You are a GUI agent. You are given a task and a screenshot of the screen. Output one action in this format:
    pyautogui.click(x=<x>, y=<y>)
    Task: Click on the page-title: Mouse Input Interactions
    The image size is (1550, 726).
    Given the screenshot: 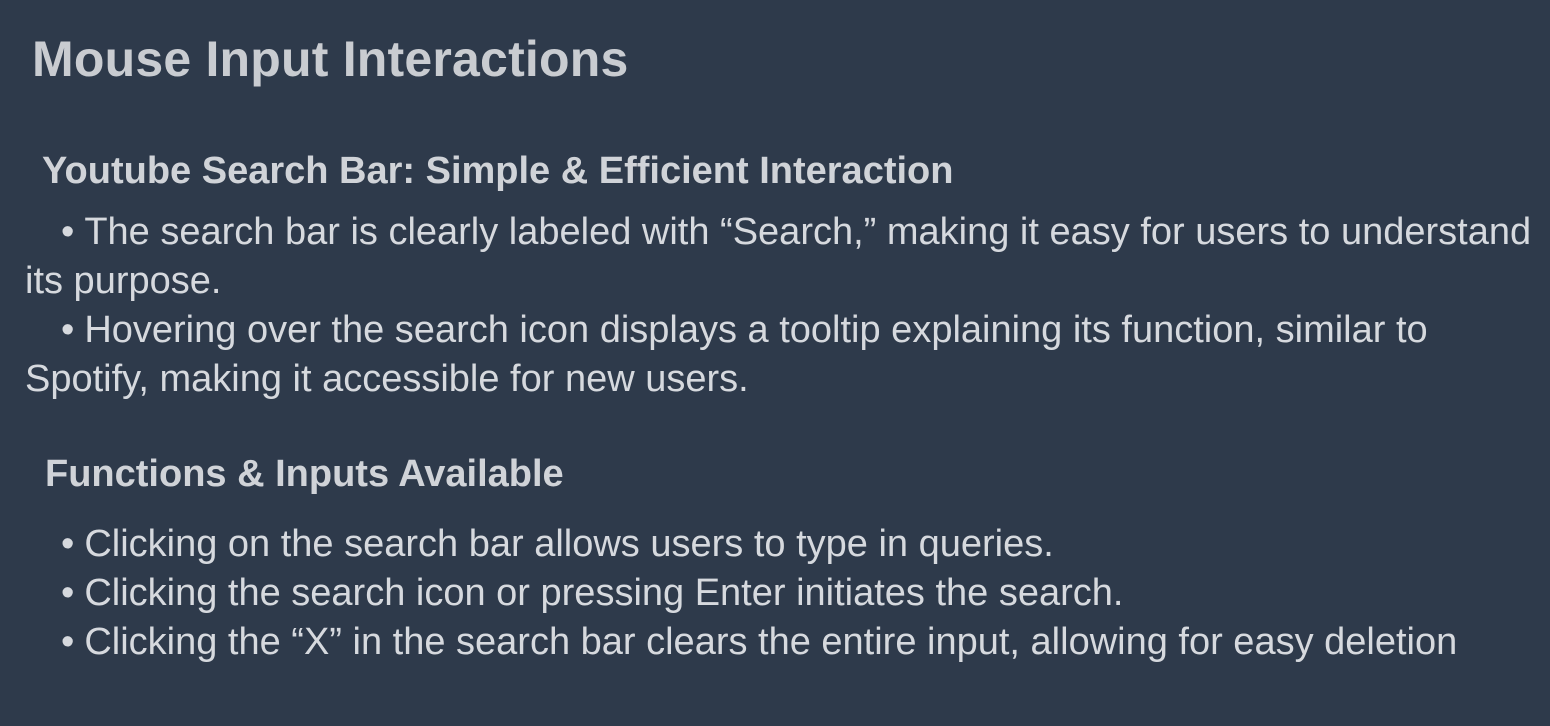 What is the action you would take?
    pyautogui.click(x=330, y=59)
    